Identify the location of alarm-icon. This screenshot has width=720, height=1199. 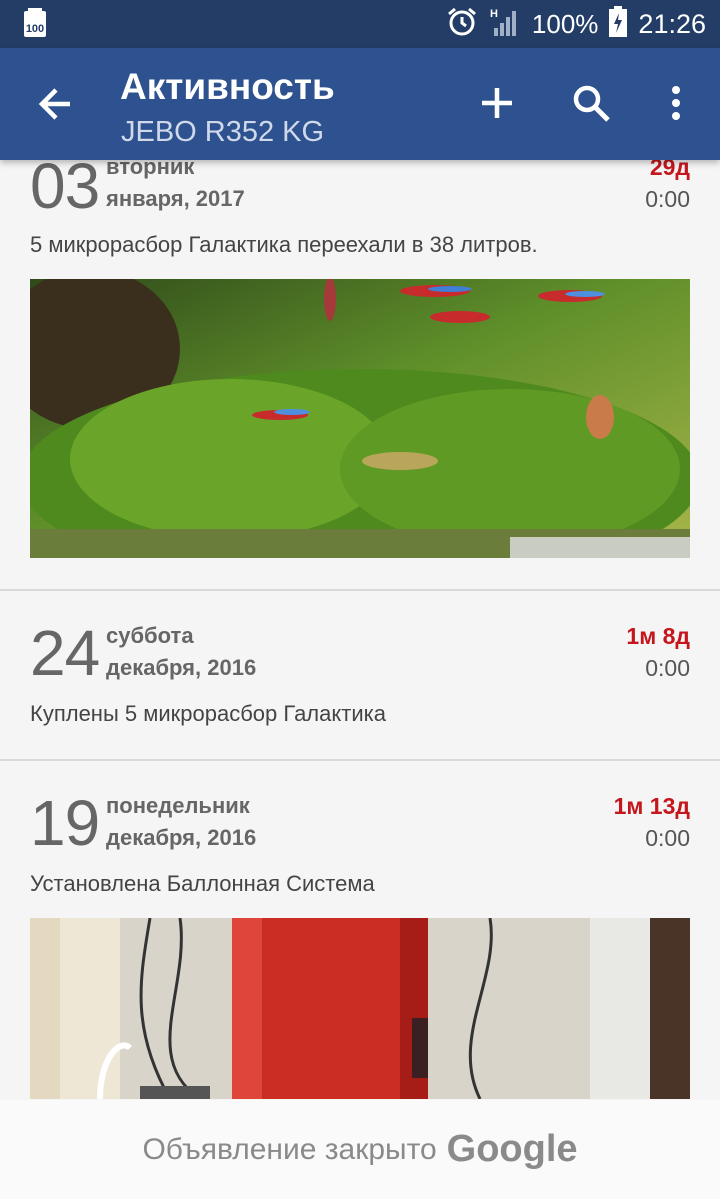
(462, 24).